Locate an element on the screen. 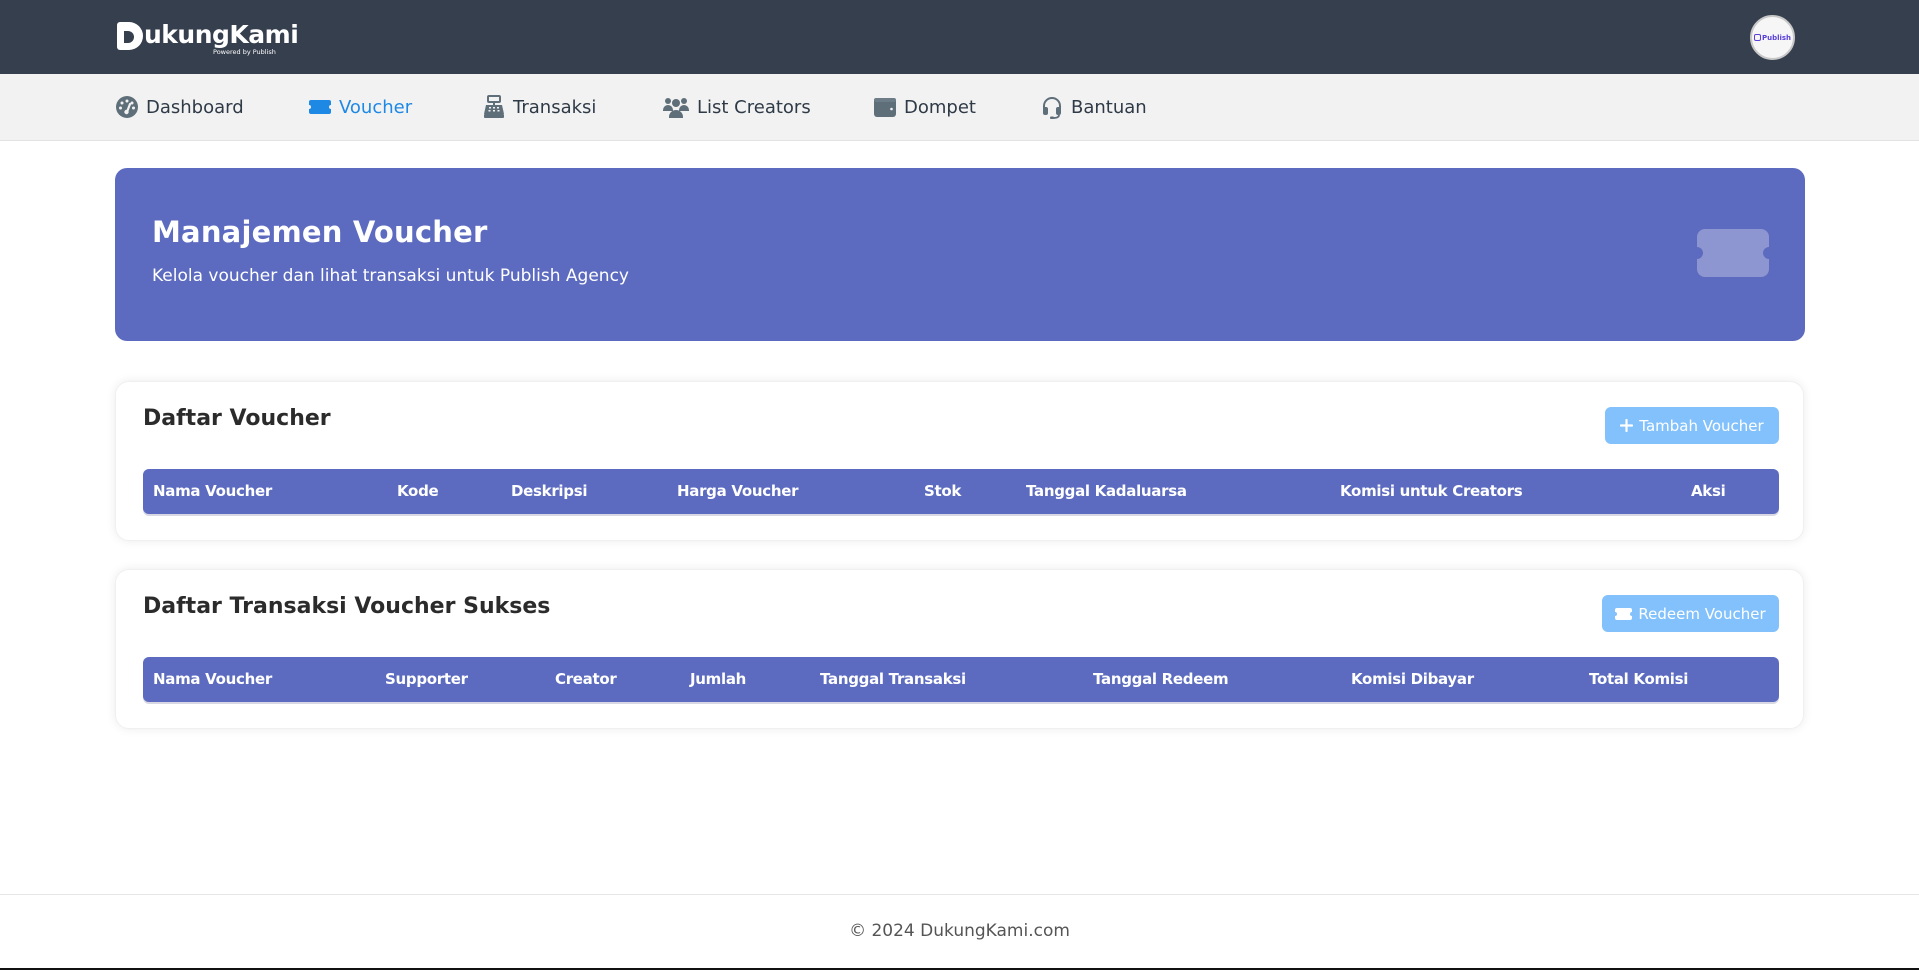 The width and height of the screenshot is (1919, 970). user-avatar: Publish is located at coordinates (1772, 37).